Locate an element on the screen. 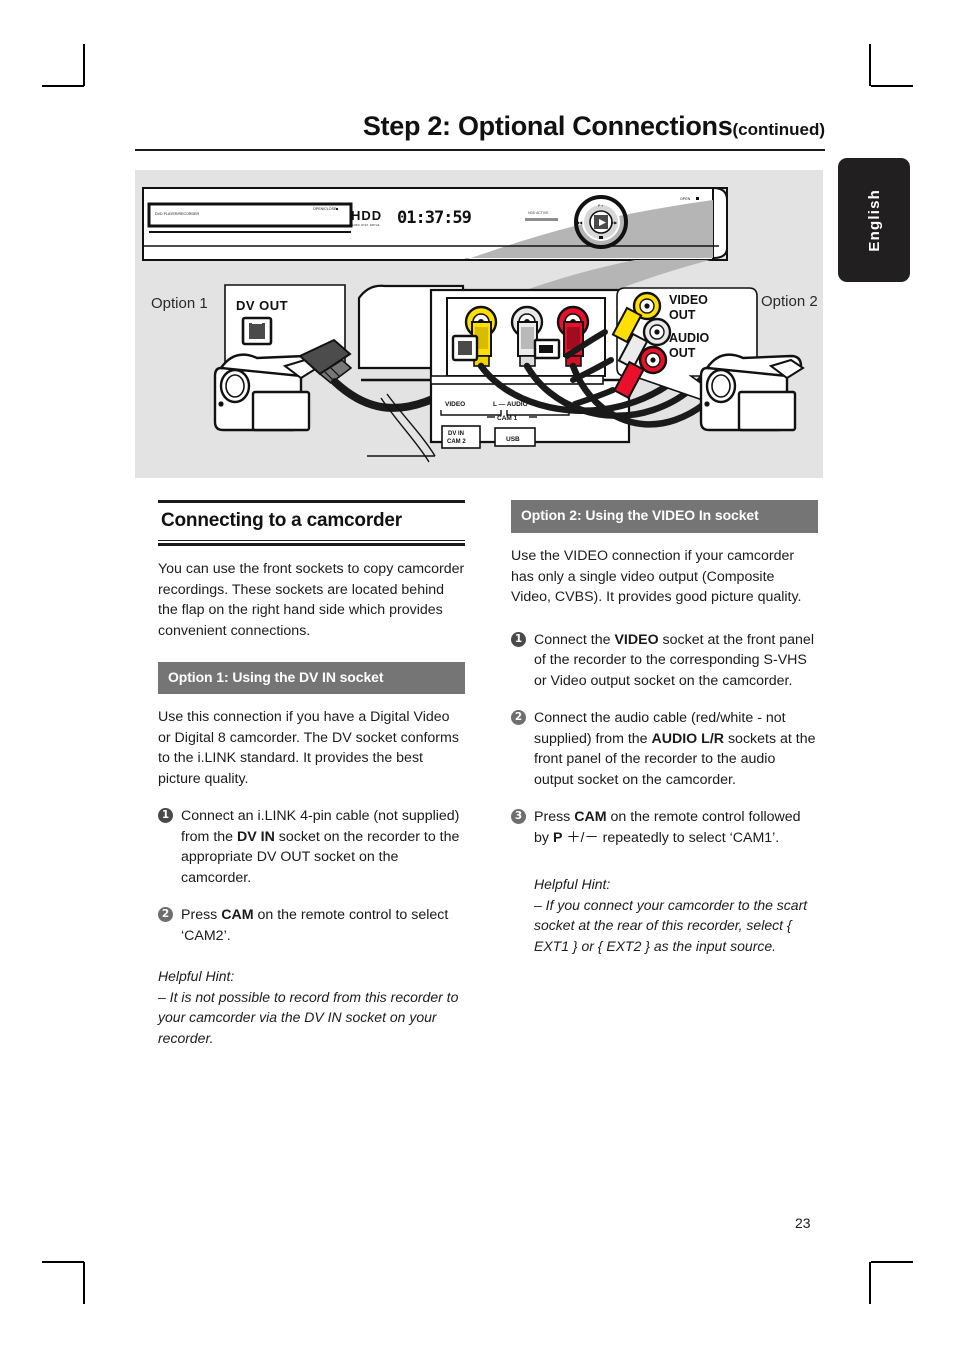 Image resolution: width=954 pixels, height=1347 pixels. crop-mark-bottom-right-horizontal is located at coordinates (892, 1262).